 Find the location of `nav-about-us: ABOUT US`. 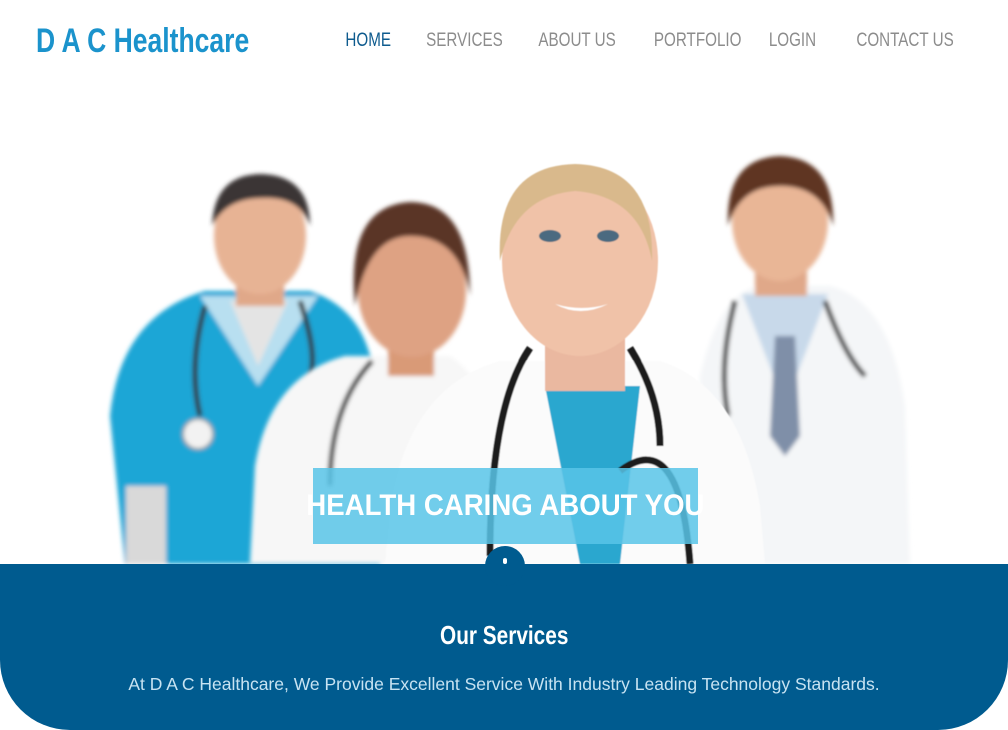

nav-about-us: ABOUT US is located at coordinates (576, 41).